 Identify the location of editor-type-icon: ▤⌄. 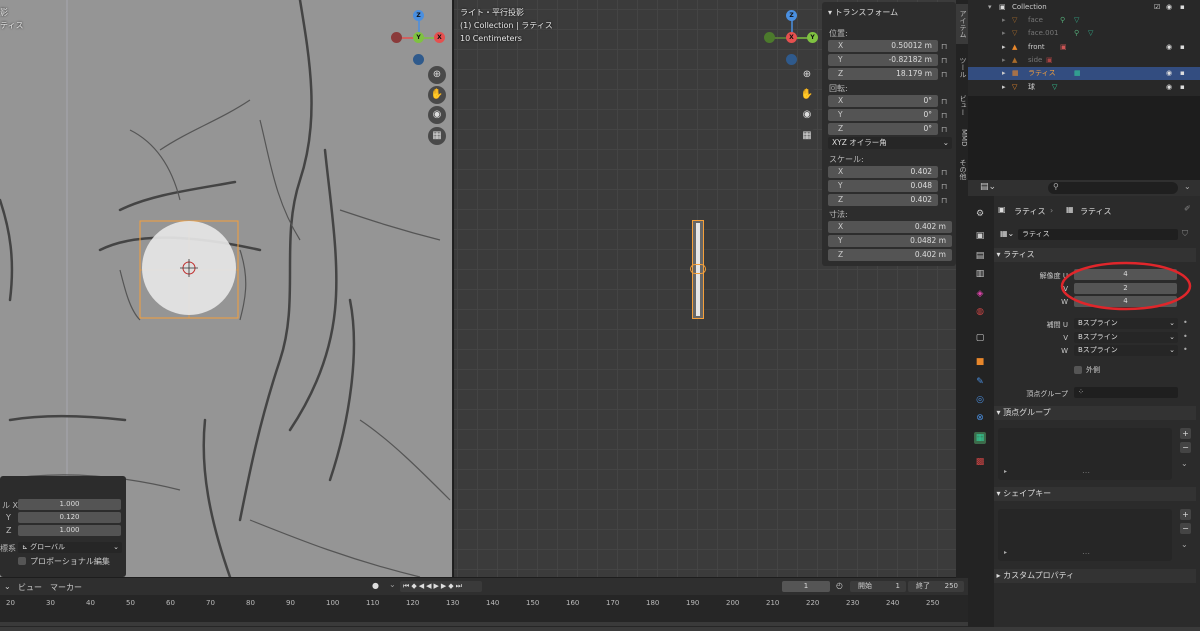
(988, 187).